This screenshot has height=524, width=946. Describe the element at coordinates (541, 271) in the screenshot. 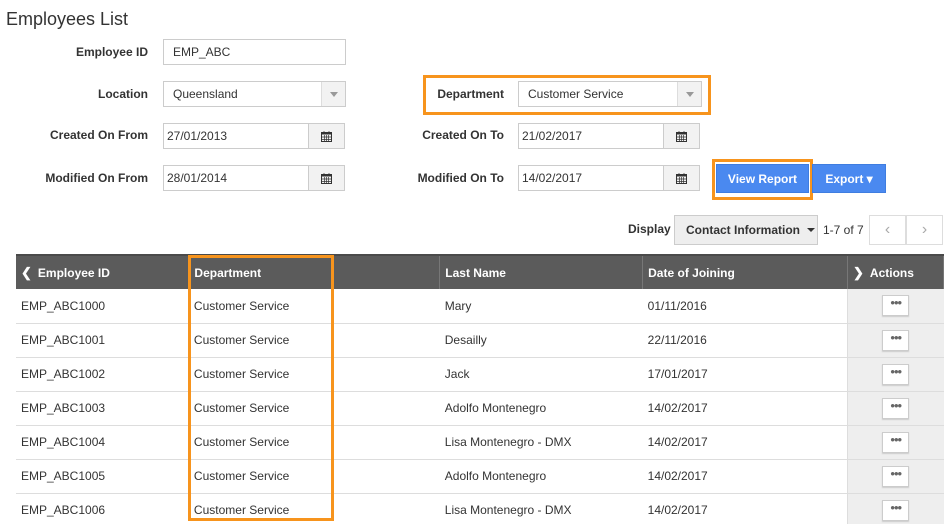

I see `column-header-last-name: Last Name` at that location.